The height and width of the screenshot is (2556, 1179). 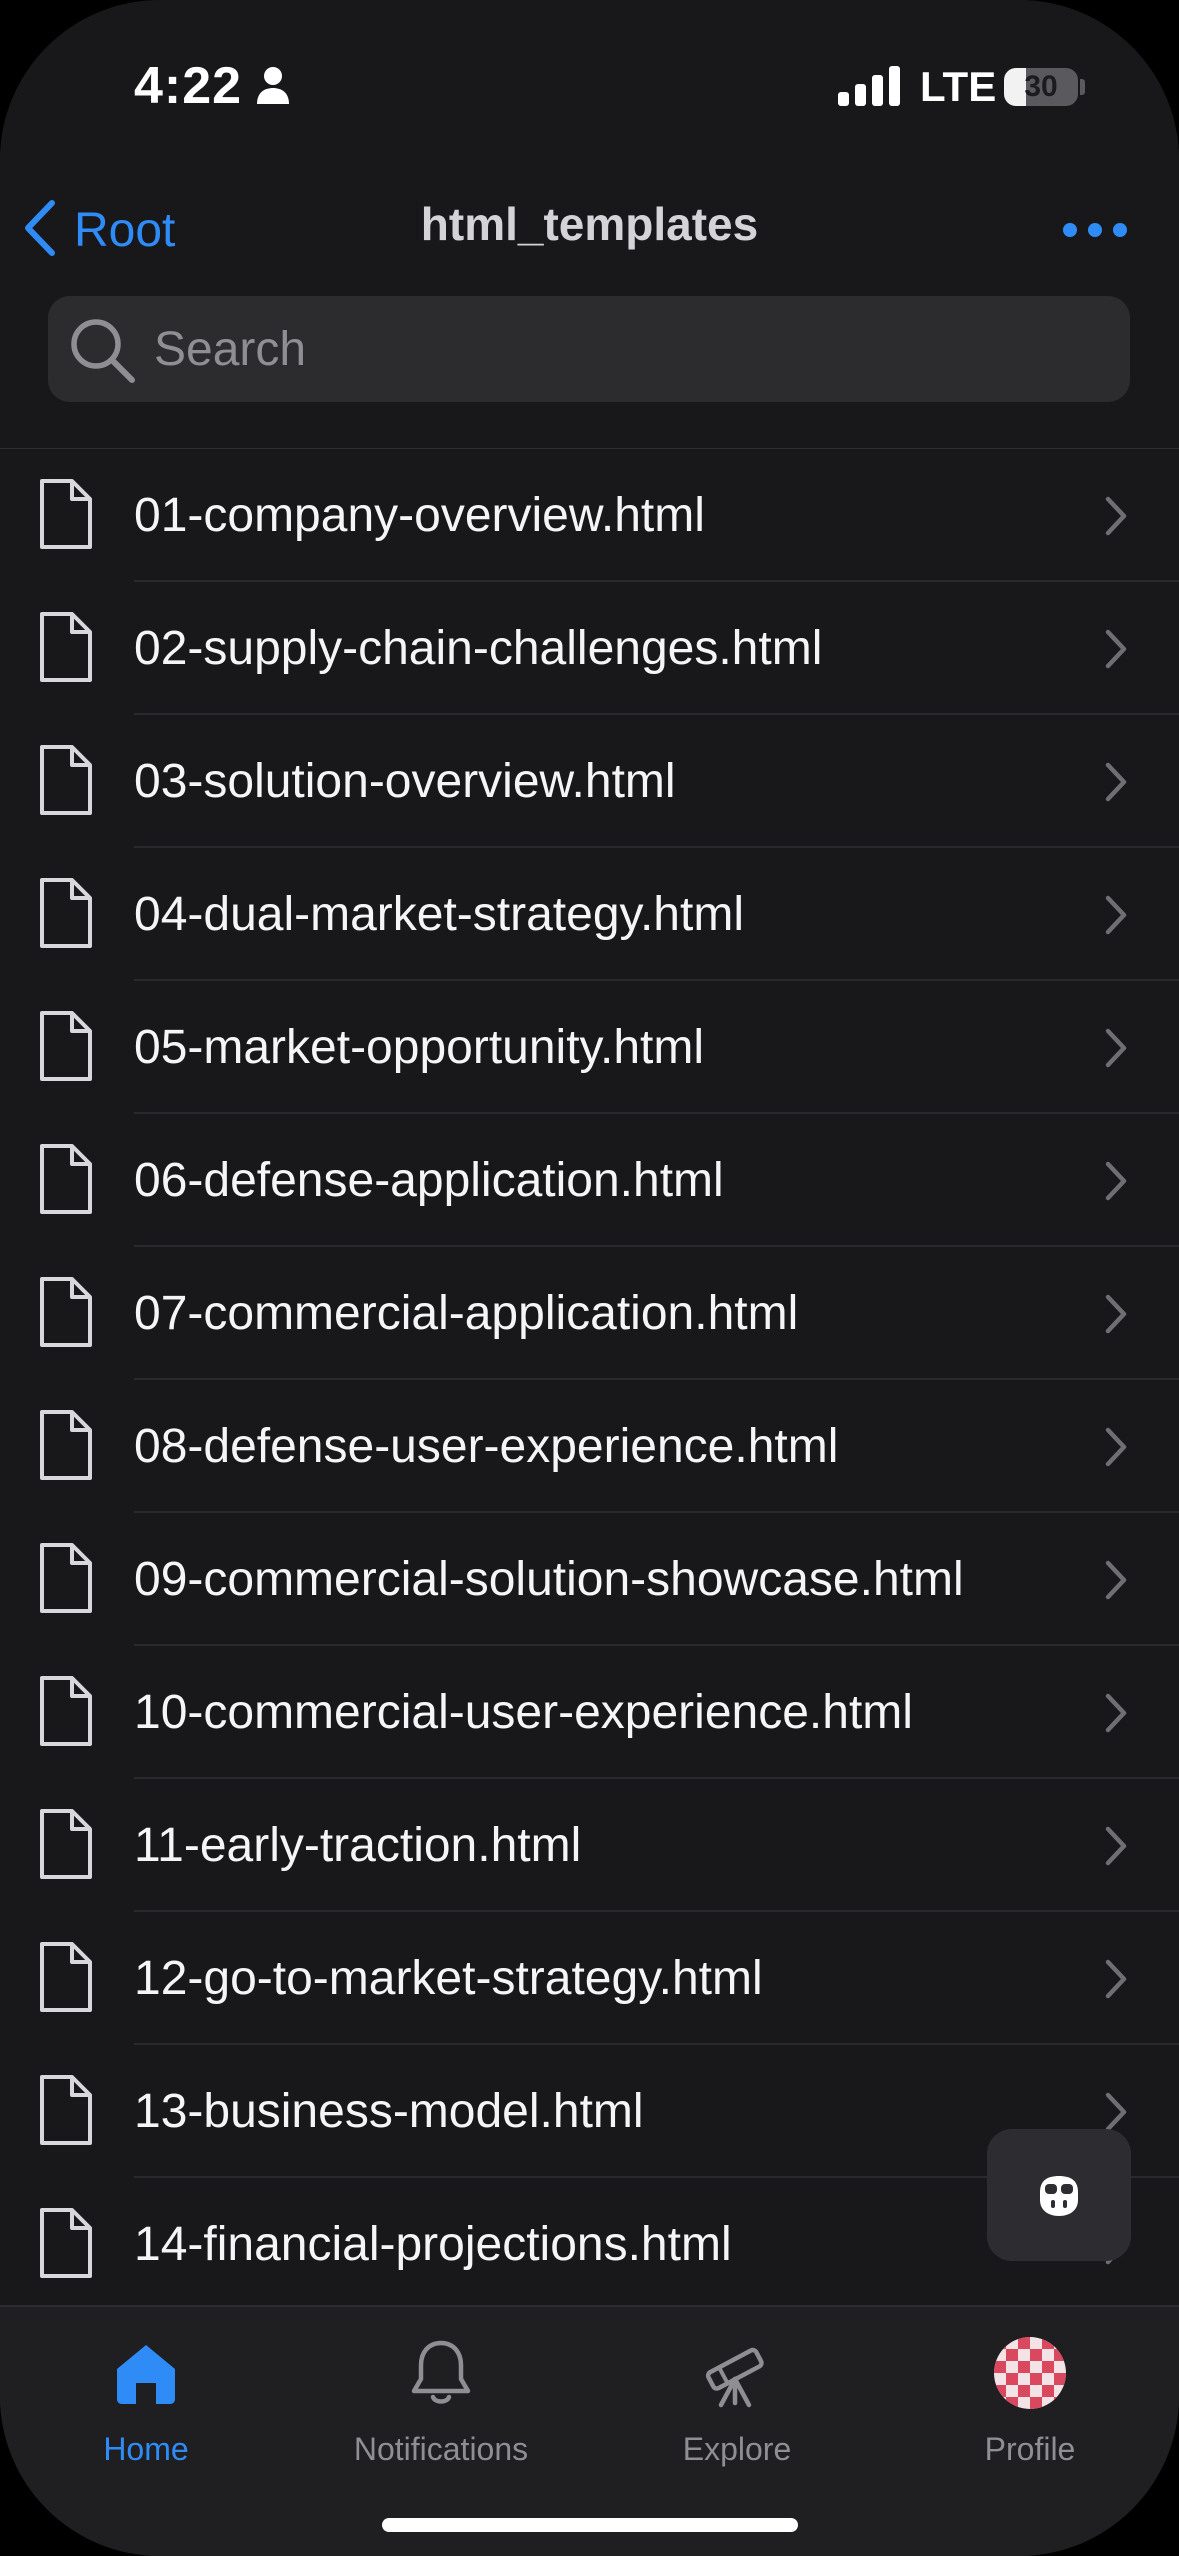 What do you see at coordinates (1082, 87) in the screenshot?
I see `battery-nub` at bounding box center [1082, 87].